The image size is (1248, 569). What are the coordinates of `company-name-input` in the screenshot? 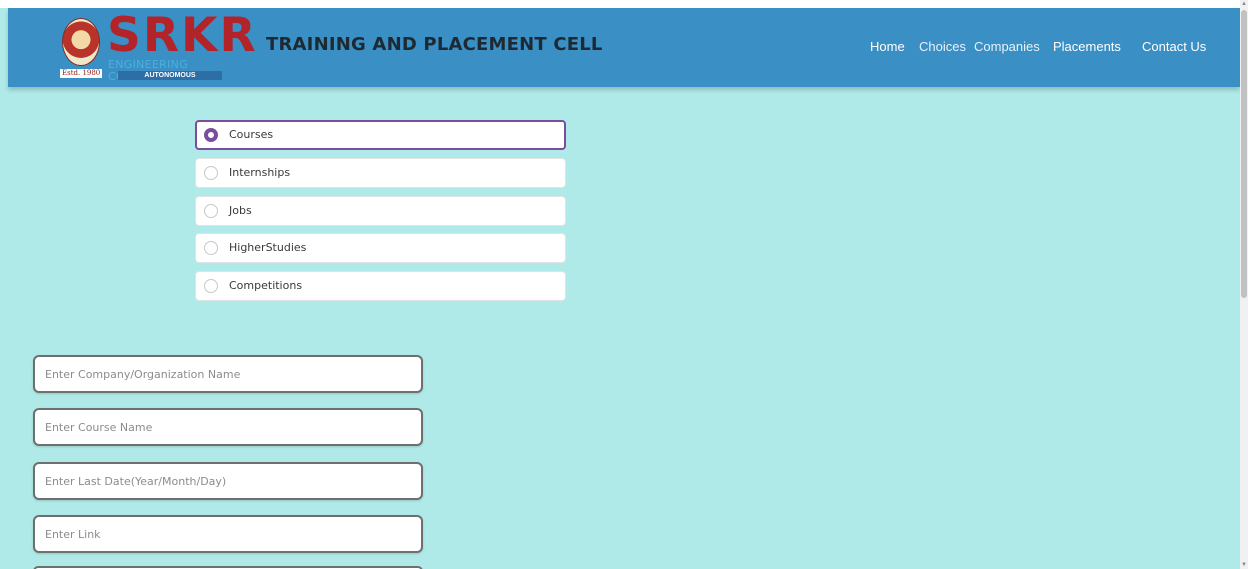 It's located at (228, 374).